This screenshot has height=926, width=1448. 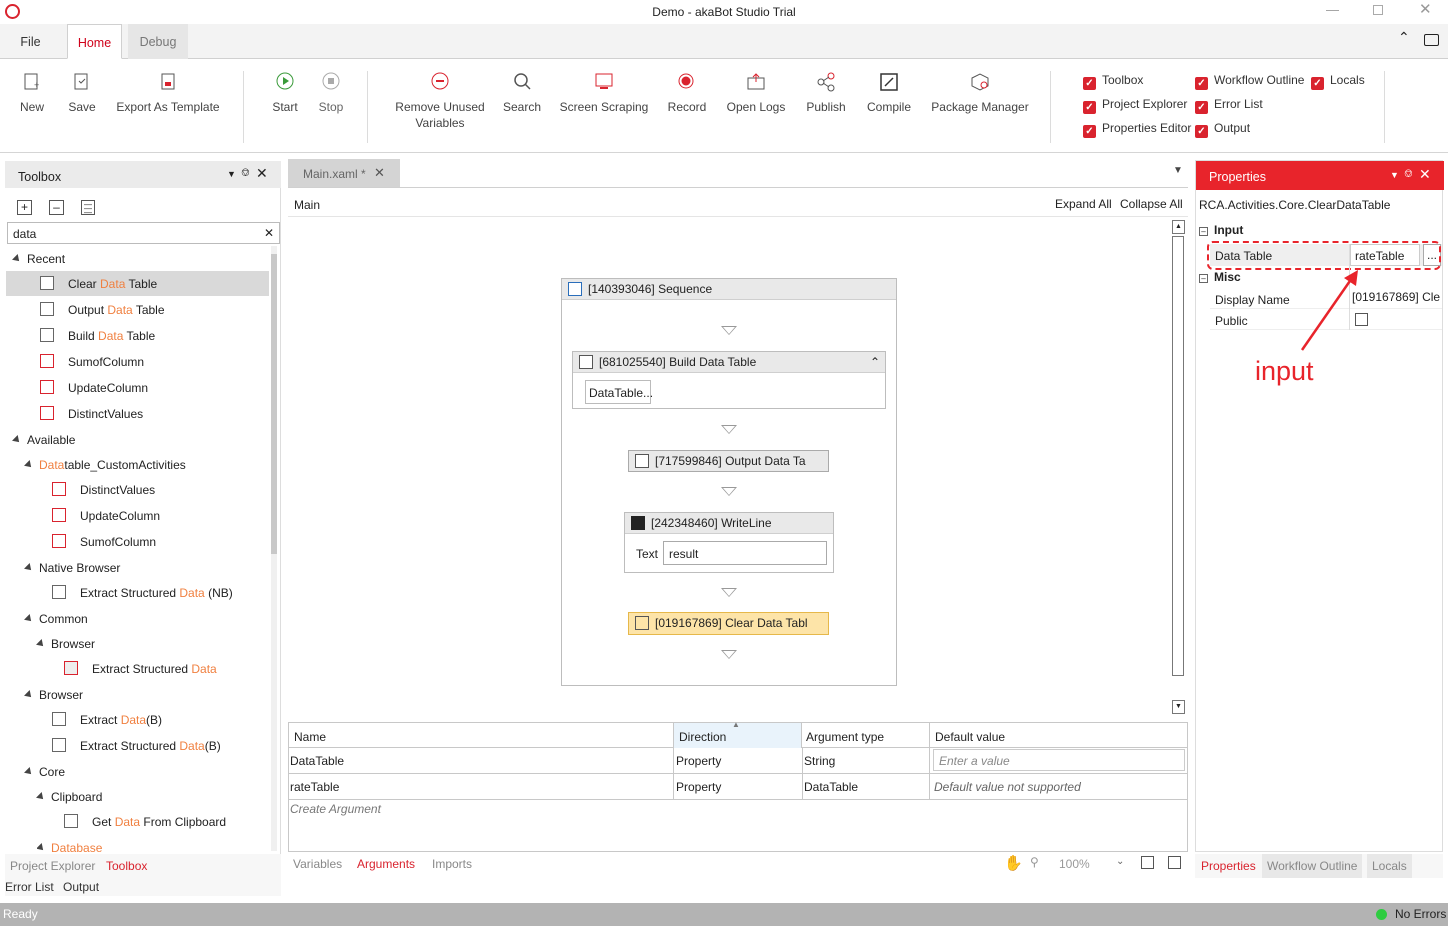 I want to click on zoom-dropdown-icon: ⌄, so click(x=1120, y=861).